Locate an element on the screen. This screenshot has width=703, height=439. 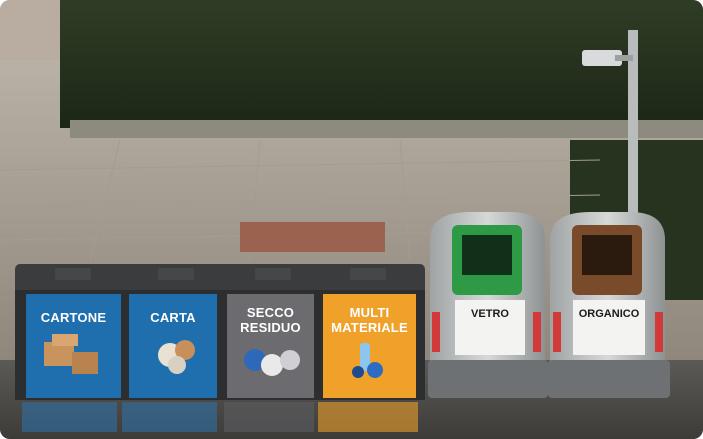
label-secco-residuo: SECCO RESIDUO is located at coordinates (270, 320).